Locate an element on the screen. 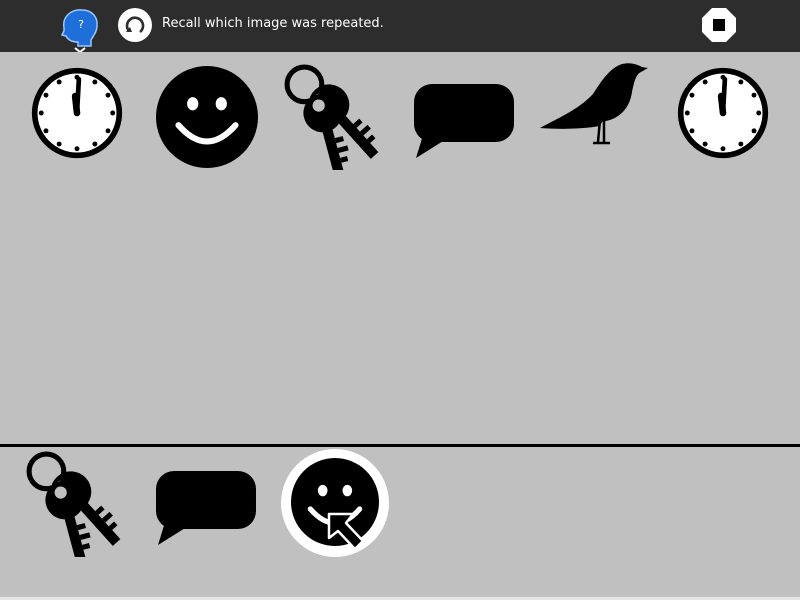 The height and width of the screenshot is (600, 800). sequence-smiley is located at coordinates (207, 117).